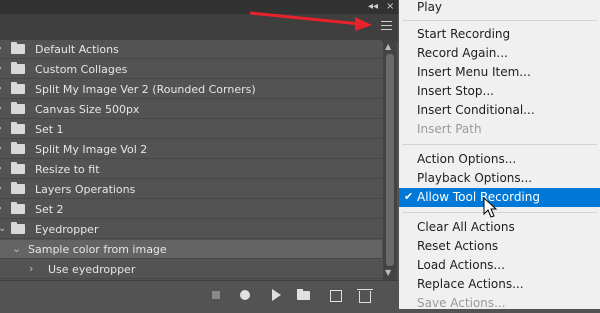 This screenshot has height=313, width=600. Describe the element at coordinates (199, 27) in the screenshot. I see `panel-tab-bar` at that location.